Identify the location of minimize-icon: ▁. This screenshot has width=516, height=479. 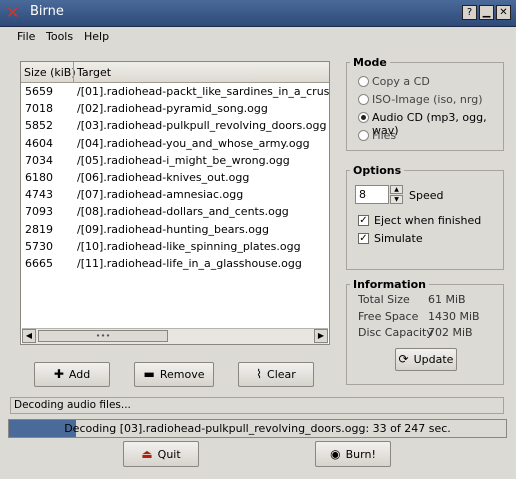
(486, 12).